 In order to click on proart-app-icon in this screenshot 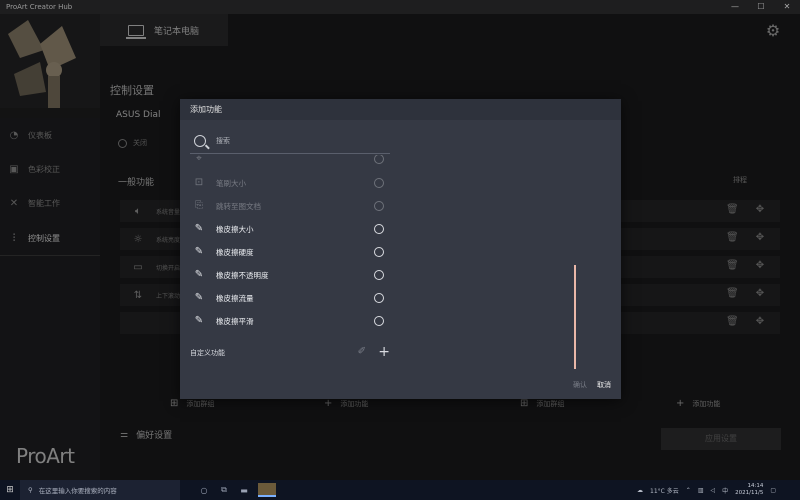, I will do `click(267, 490)`.